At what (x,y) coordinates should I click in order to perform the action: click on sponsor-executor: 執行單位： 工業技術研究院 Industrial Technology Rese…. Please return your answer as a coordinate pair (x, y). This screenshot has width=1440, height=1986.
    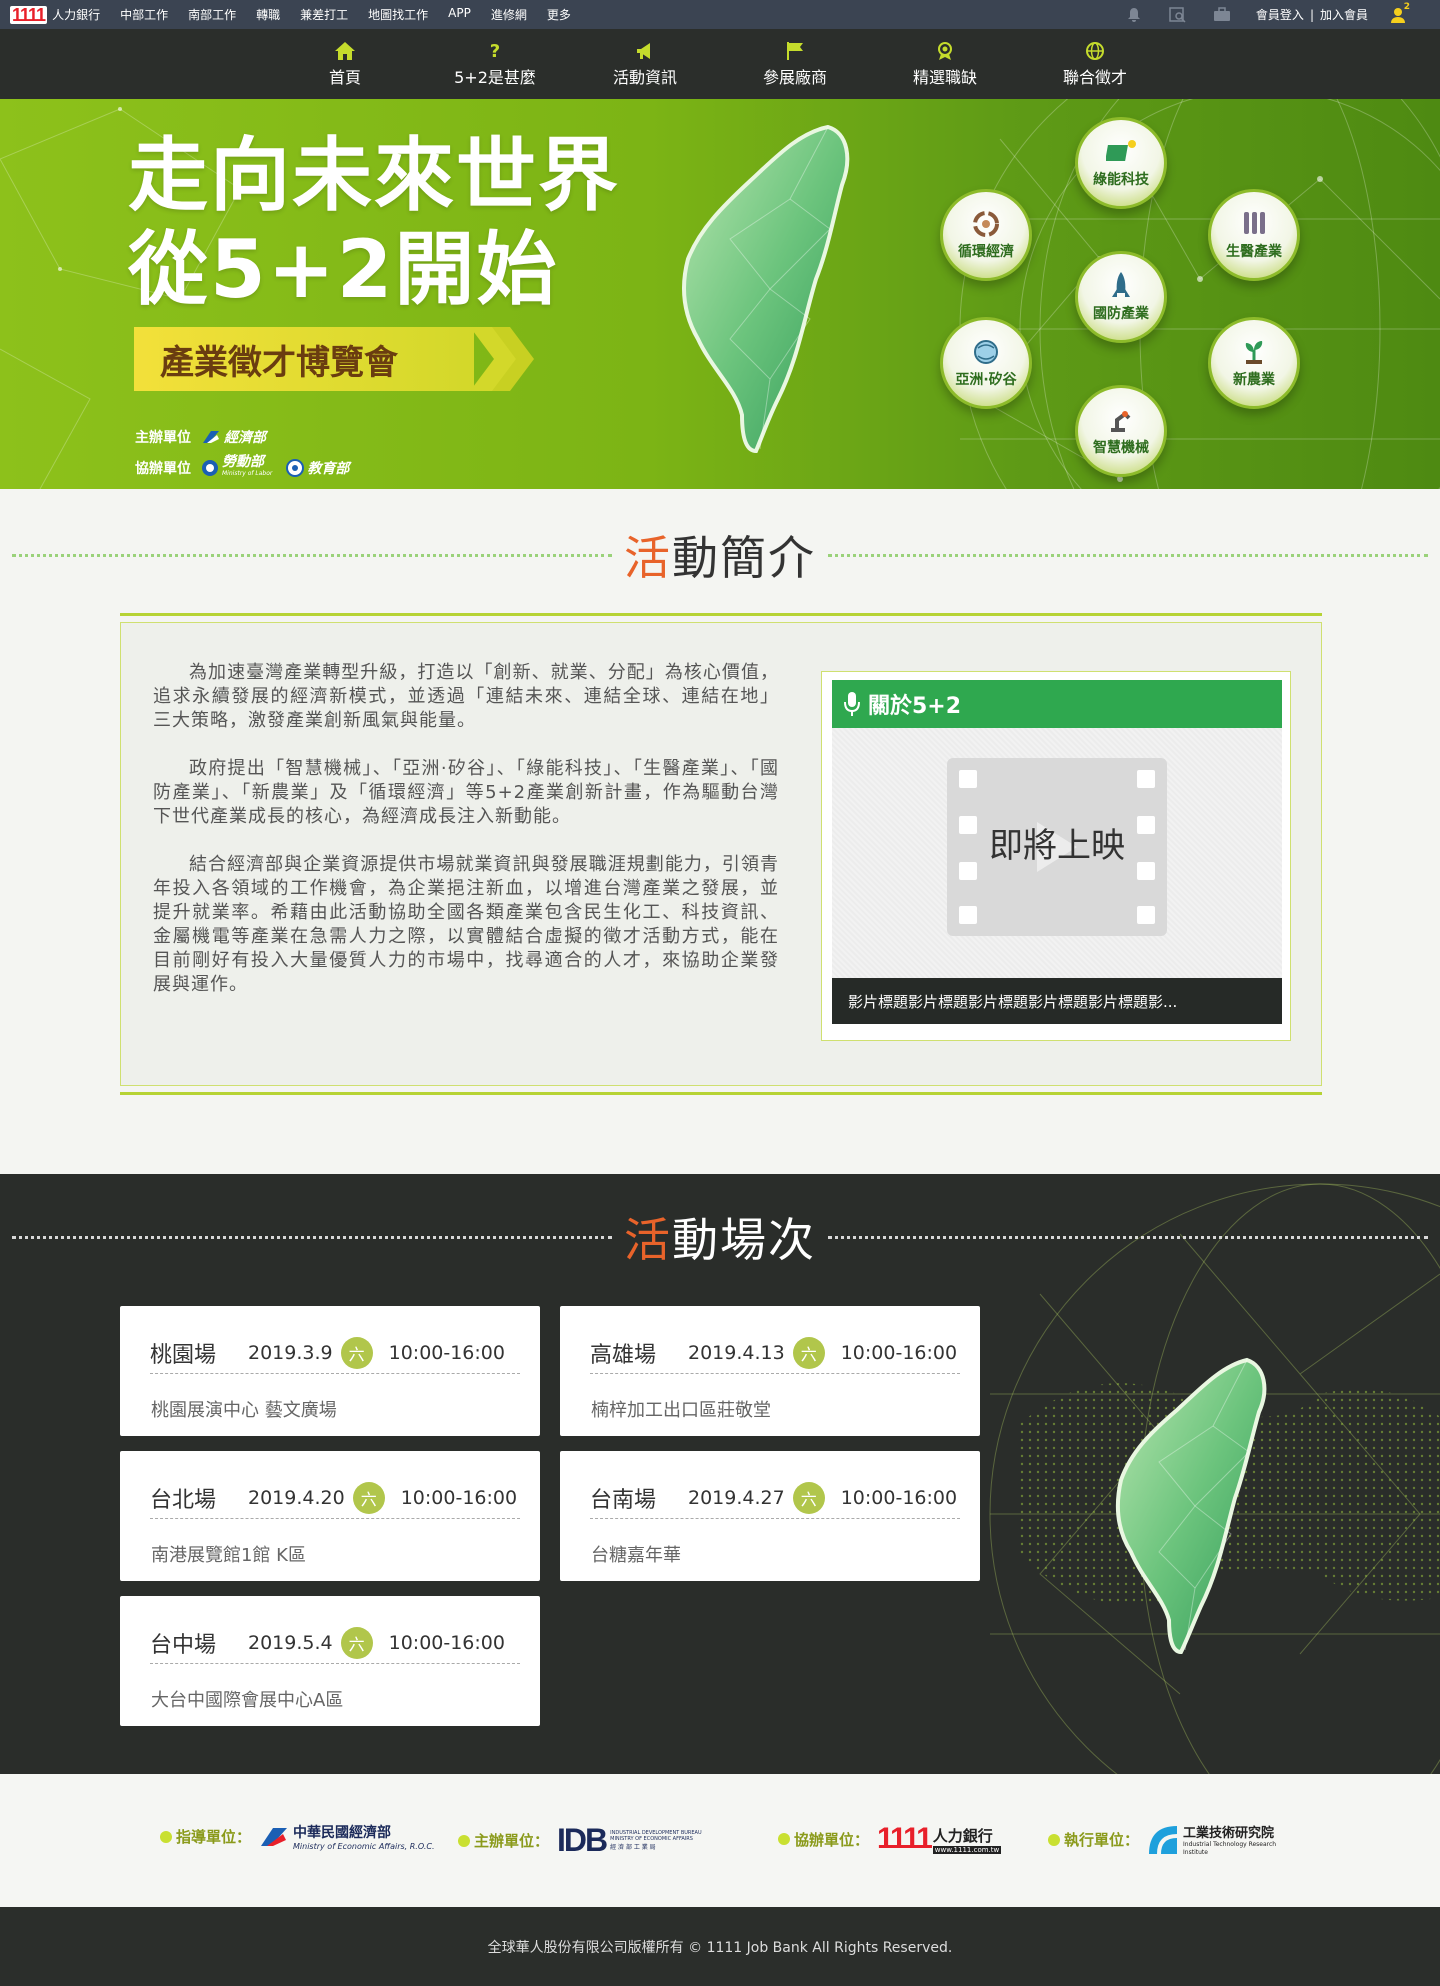
    Looking at the image, I should click on (1162, 1839).